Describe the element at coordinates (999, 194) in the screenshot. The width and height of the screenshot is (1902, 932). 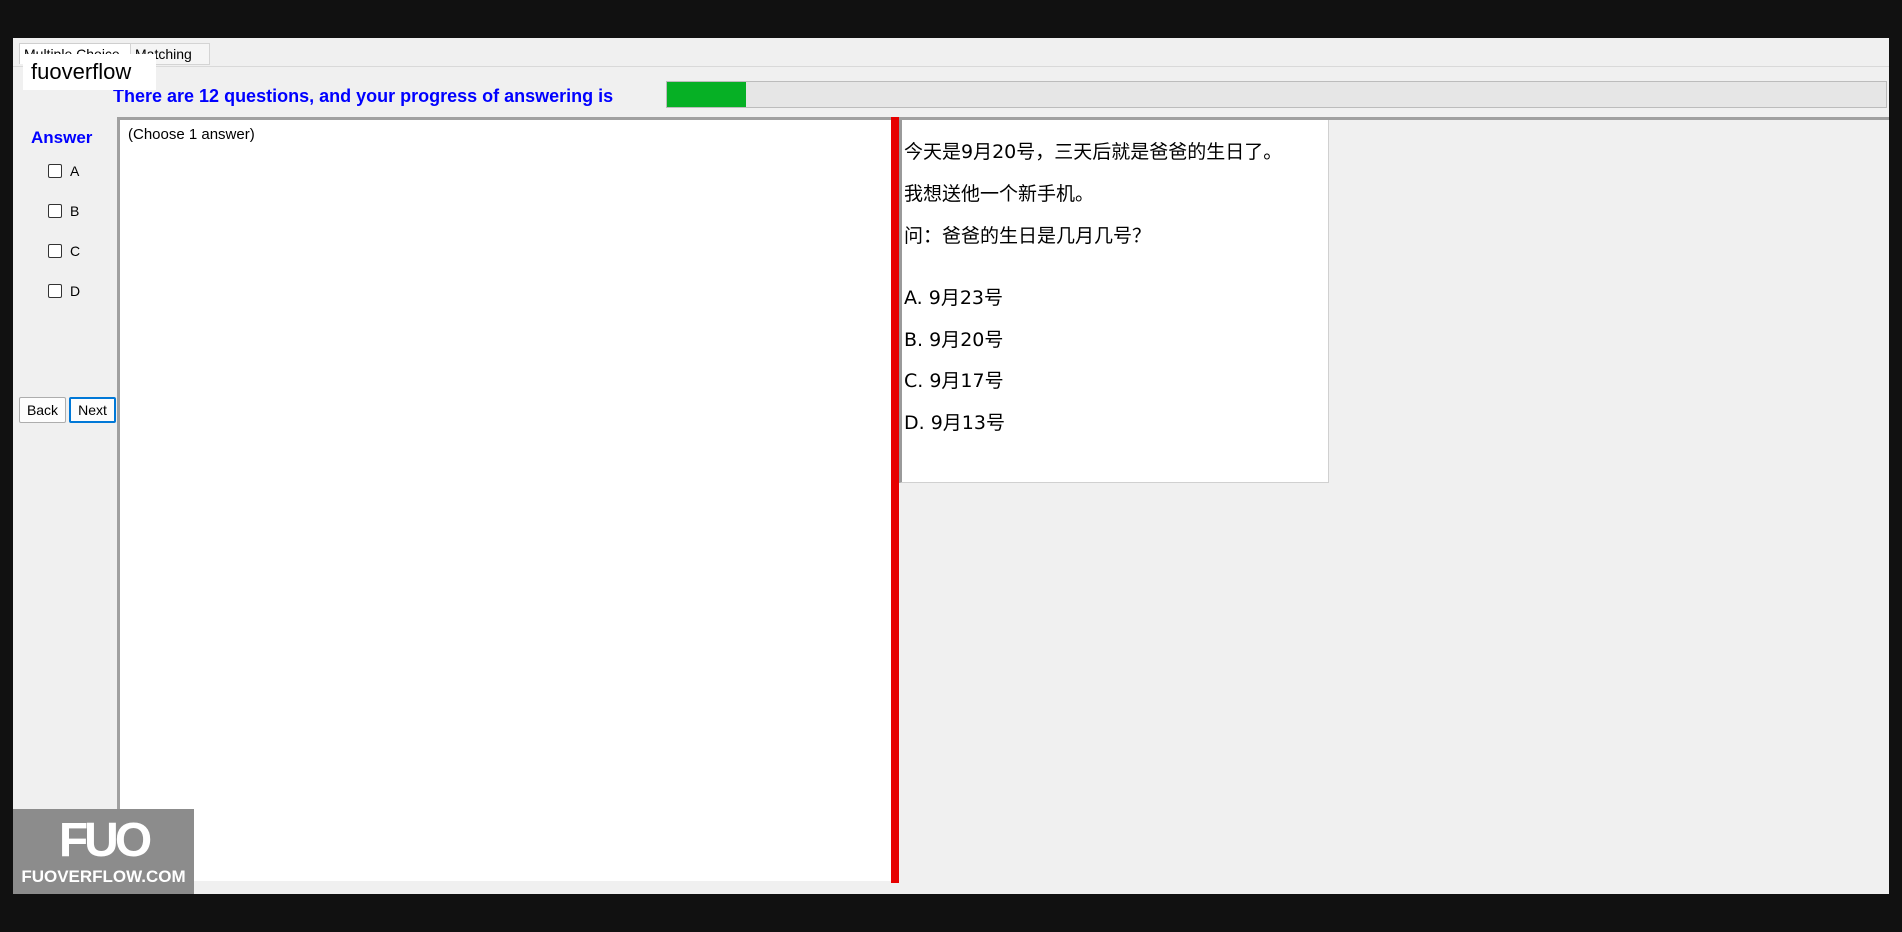
I see `question-line: 我想送他一个新手机。` at that location.